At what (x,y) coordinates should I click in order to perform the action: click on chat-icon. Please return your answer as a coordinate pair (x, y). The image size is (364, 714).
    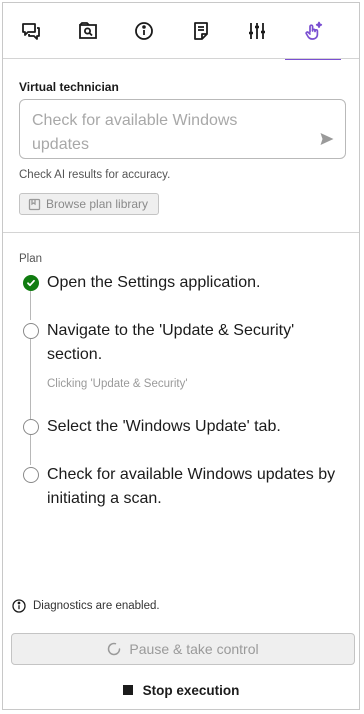
    Looking at the image, I should click on (31, 31).